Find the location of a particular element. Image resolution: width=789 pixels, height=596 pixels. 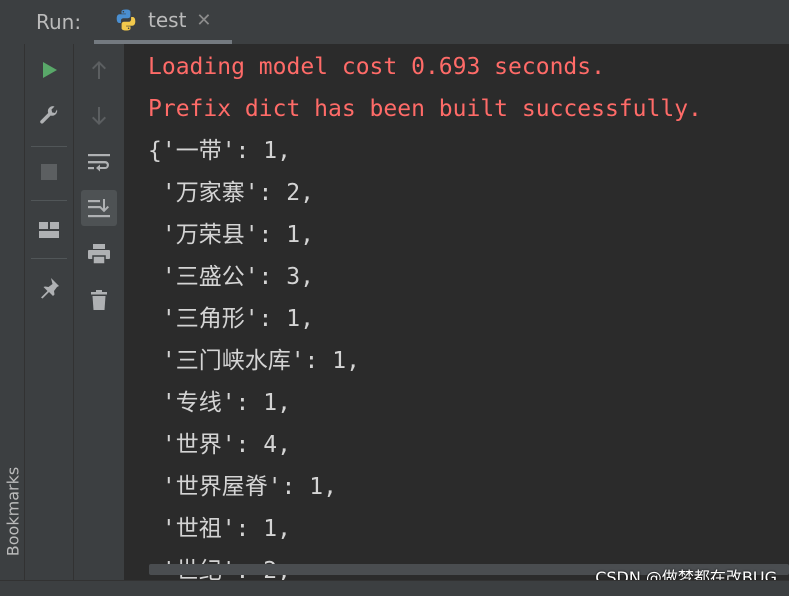

close-icon: ✕ is located at coordinates (203, 20).